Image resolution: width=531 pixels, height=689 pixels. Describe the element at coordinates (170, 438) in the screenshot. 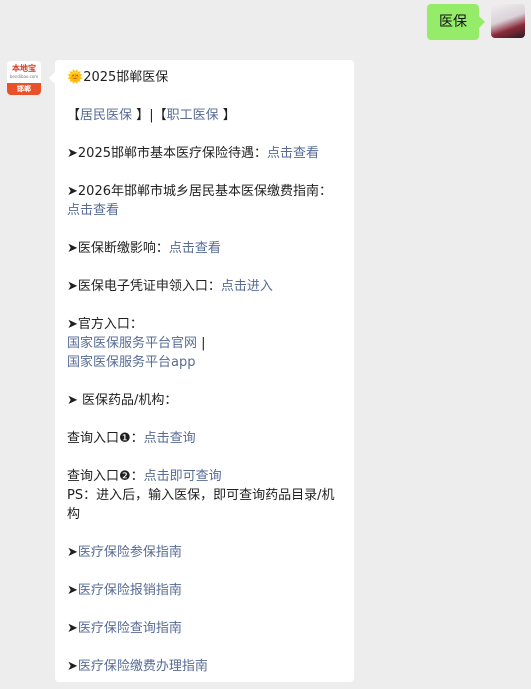

I see `link-query-1: 点击查询` at that location.